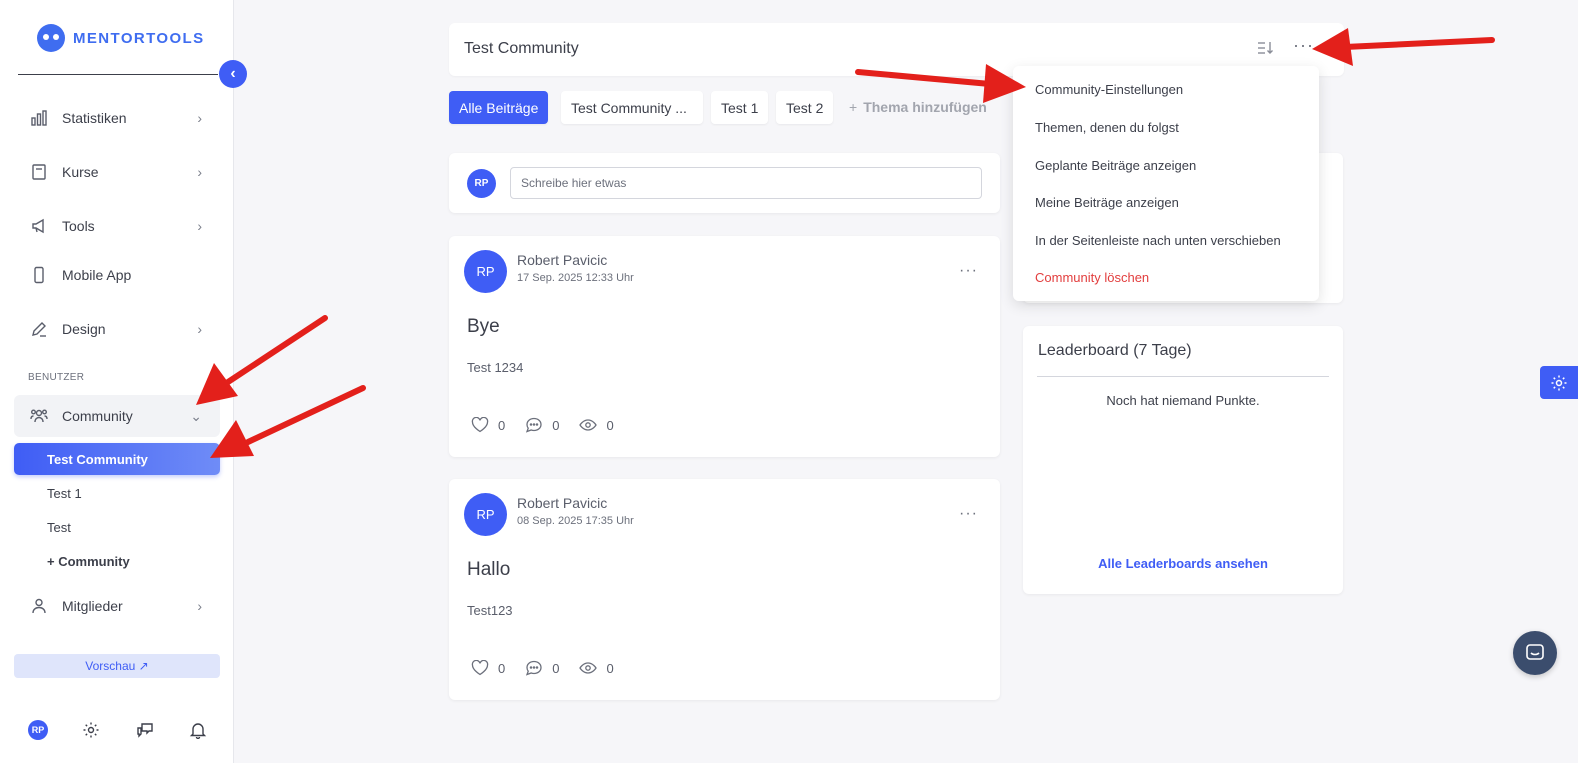  Describe the element at coordinates (198, 730) in the screenshot. I see `bell-icon` at that location.